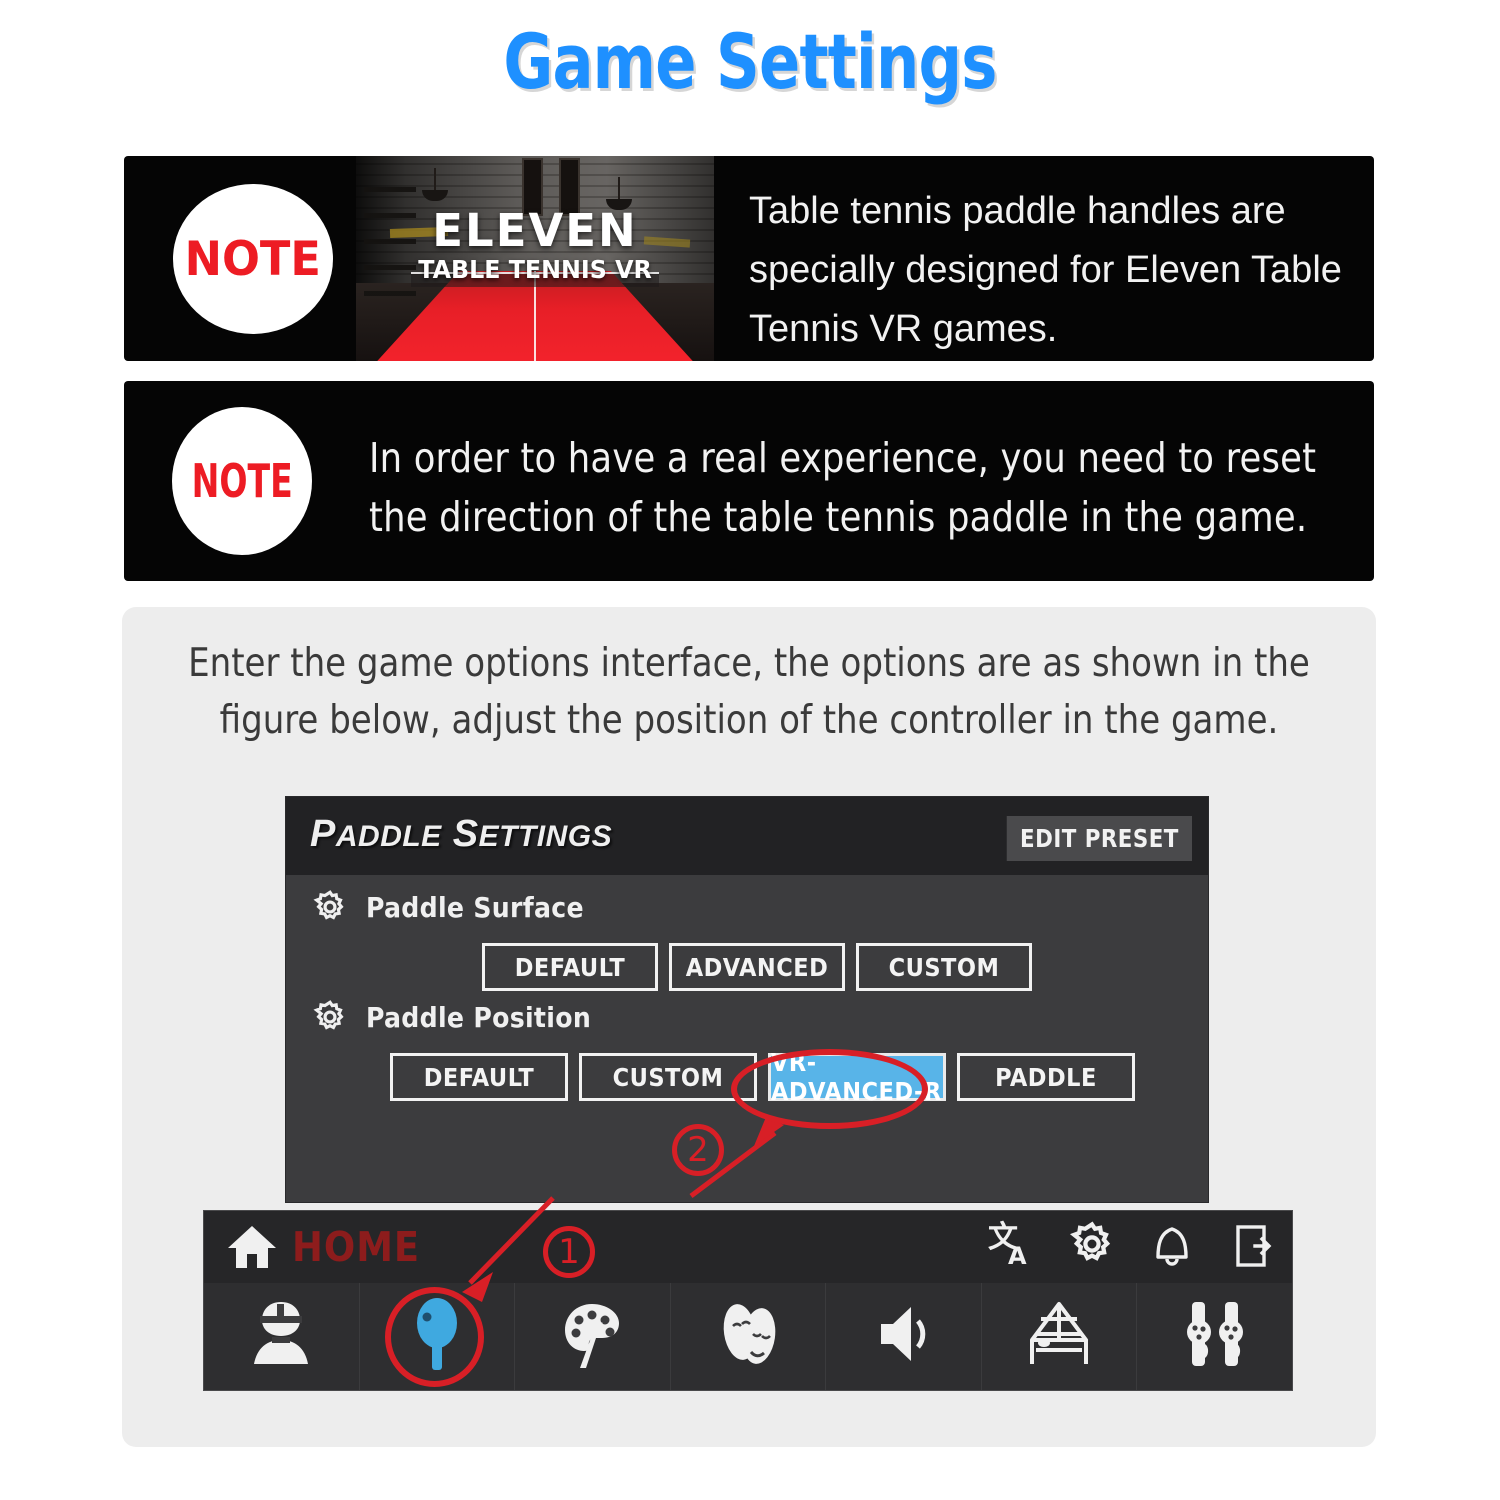 This screenshot has height=1500, width=1500. What do you see at coordinates (698, 1150) in the screenshot?
I see `annotation-marker-2: 2` at bounding box center [698, 1150].